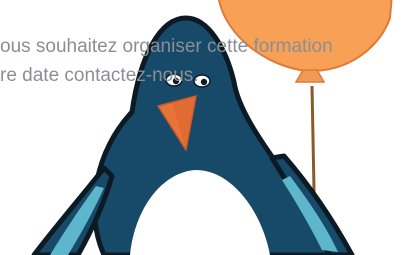 The image size is (414, 255). I want to click on promo-text-line-1: ous souhaitez organiser cette formation, so click(166, 46).